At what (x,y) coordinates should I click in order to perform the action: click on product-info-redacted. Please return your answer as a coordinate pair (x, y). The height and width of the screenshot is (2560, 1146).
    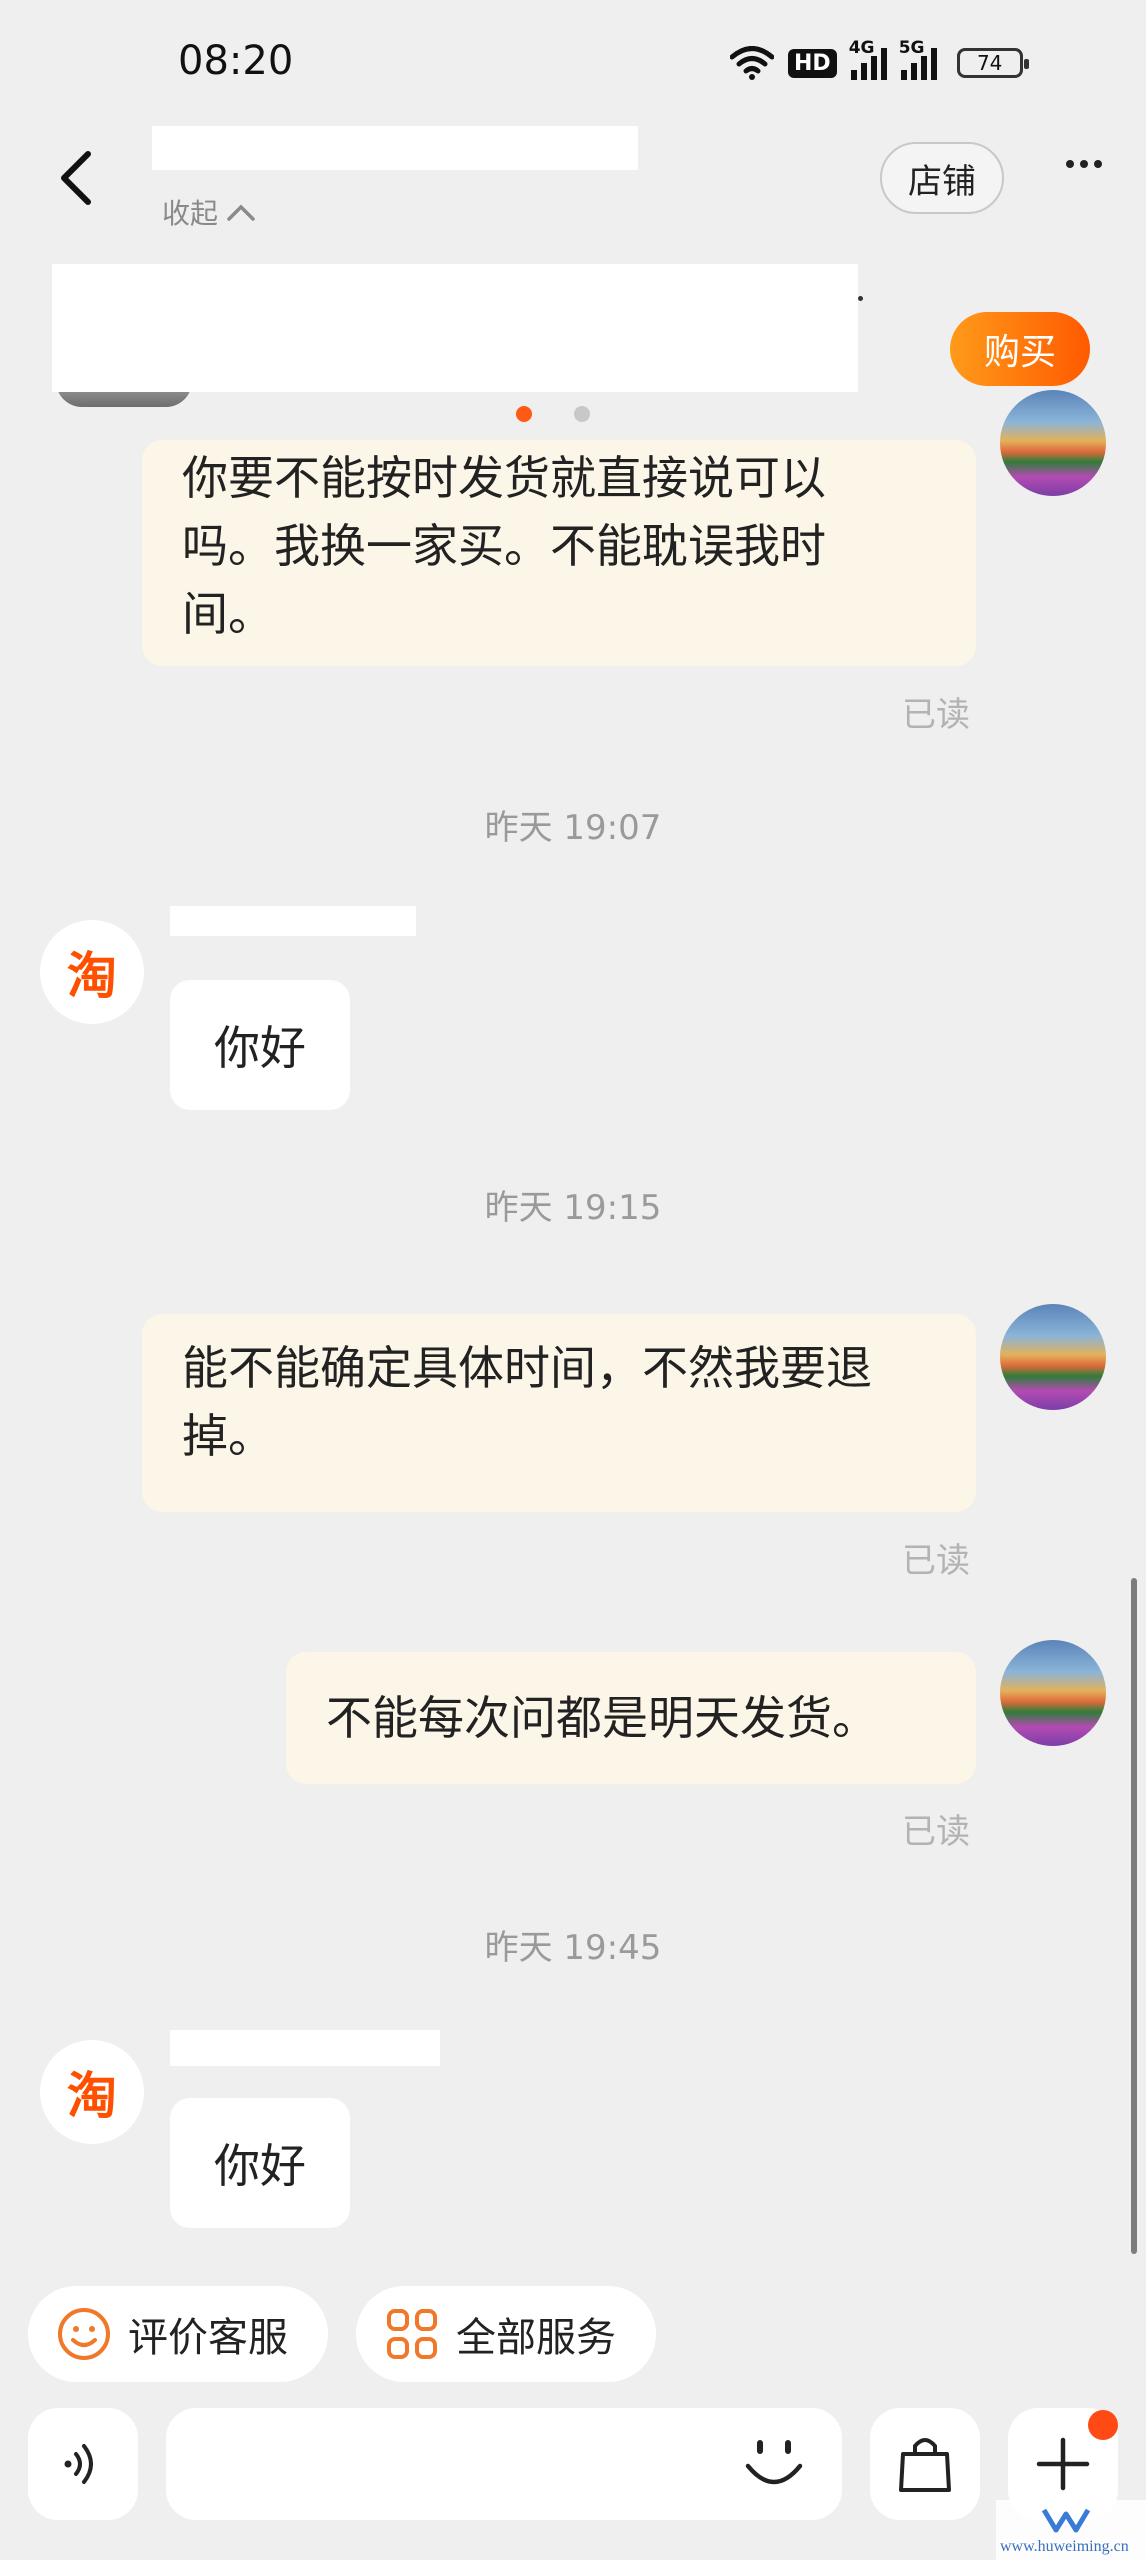
    Looking at the image, I should click on (455, 328).